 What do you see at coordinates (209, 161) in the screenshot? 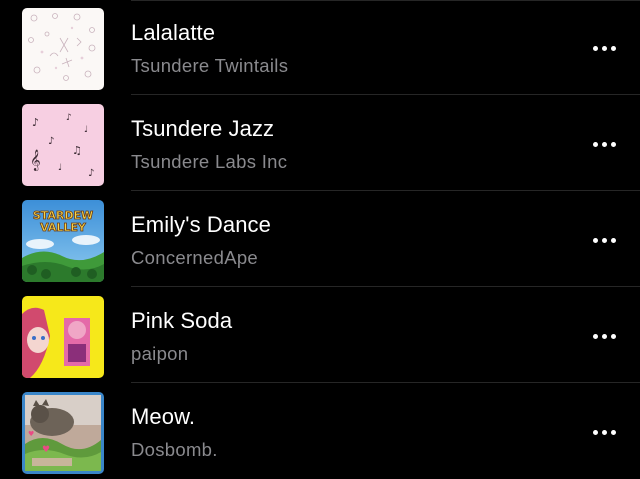
I see `track-artist: Tsundere Labs Inc` at bounding box center [209, 161].